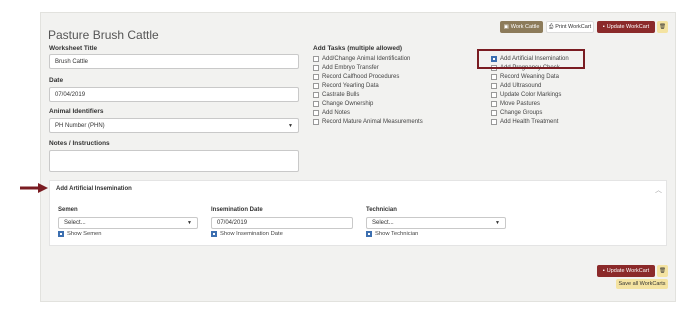 The height and width of the screenshot is (313, 685). Describe the element at coordinates (68, 210) in the screenshot. I see `semen-label: Semen` at that location.